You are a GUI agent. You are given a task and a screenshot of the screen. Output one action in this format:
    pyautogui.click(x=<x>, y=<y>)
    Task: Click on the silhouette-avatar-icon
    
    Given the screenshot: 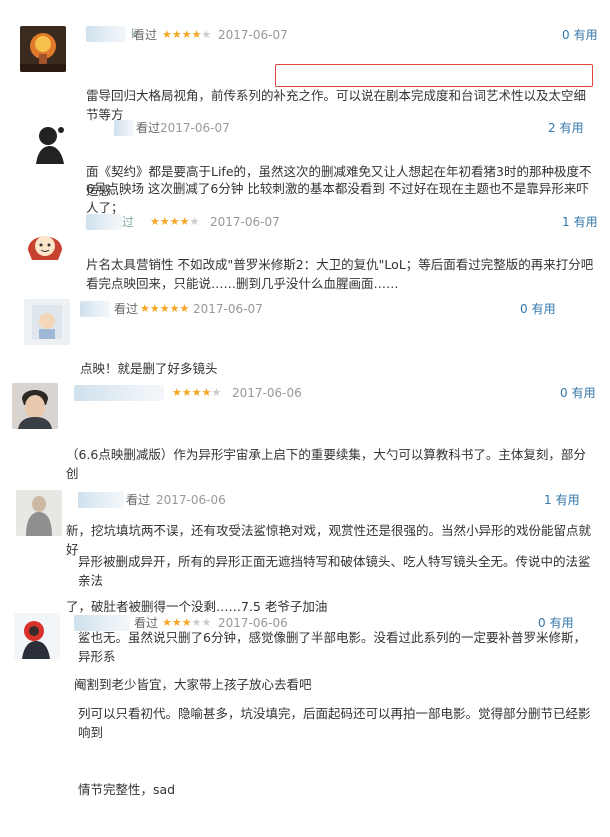 What is the action you would take?
    pyautogui.click(x=49, y=143)
    